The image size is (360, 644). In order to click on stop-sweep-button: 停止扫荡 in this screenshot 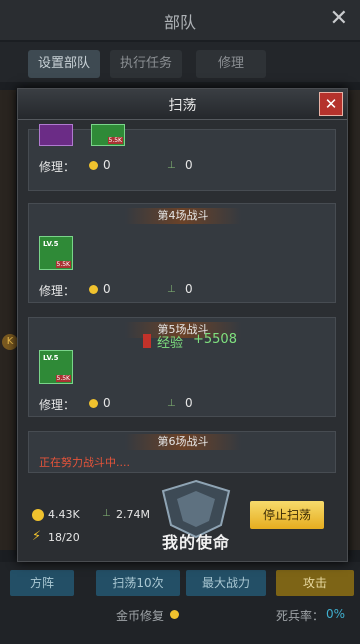, I will do `click(287, 515)`.